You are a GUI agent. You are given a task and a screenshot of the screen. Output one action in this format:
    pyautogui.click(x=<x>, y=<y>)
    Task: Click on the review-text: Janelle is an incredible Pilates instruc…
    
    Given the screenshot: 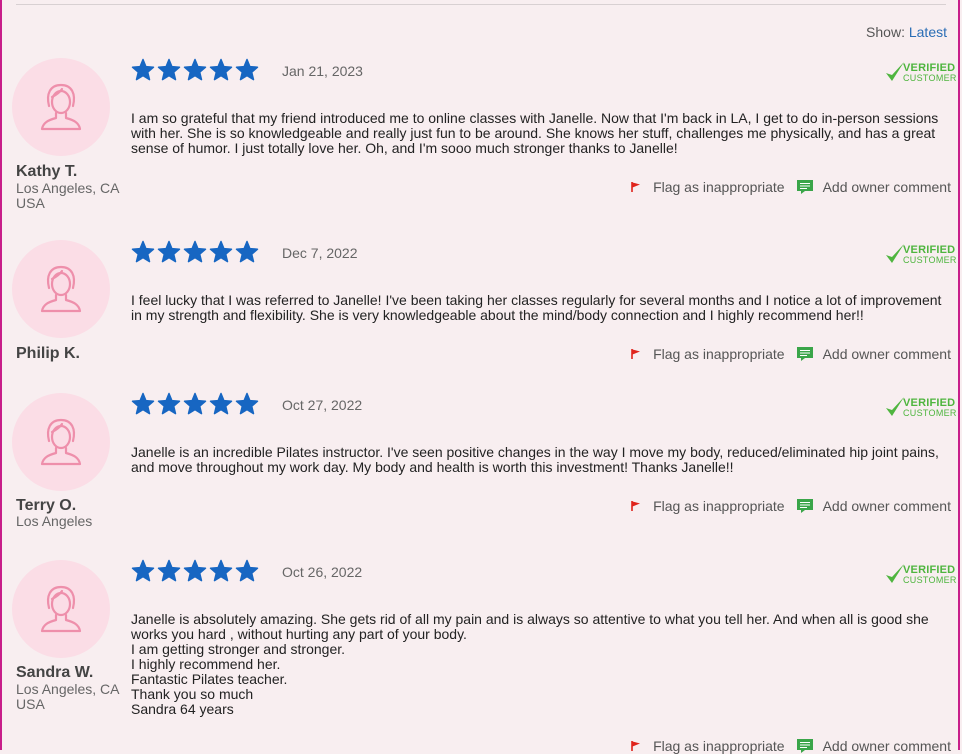 What is the action you would take?
    pyautogui.click(x=538, y=460)
    